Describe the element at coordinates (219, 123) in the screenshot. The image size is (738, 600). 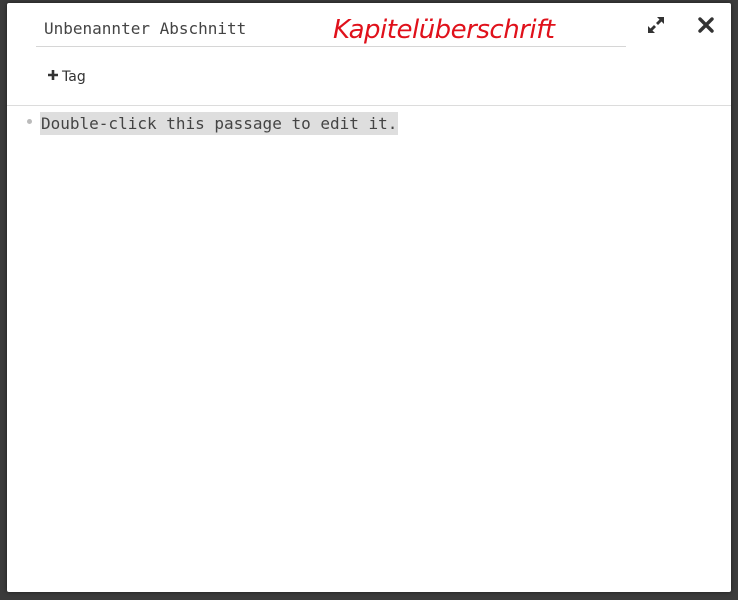
I see `passage-text: Double-click this passage to edit it.` at that location.